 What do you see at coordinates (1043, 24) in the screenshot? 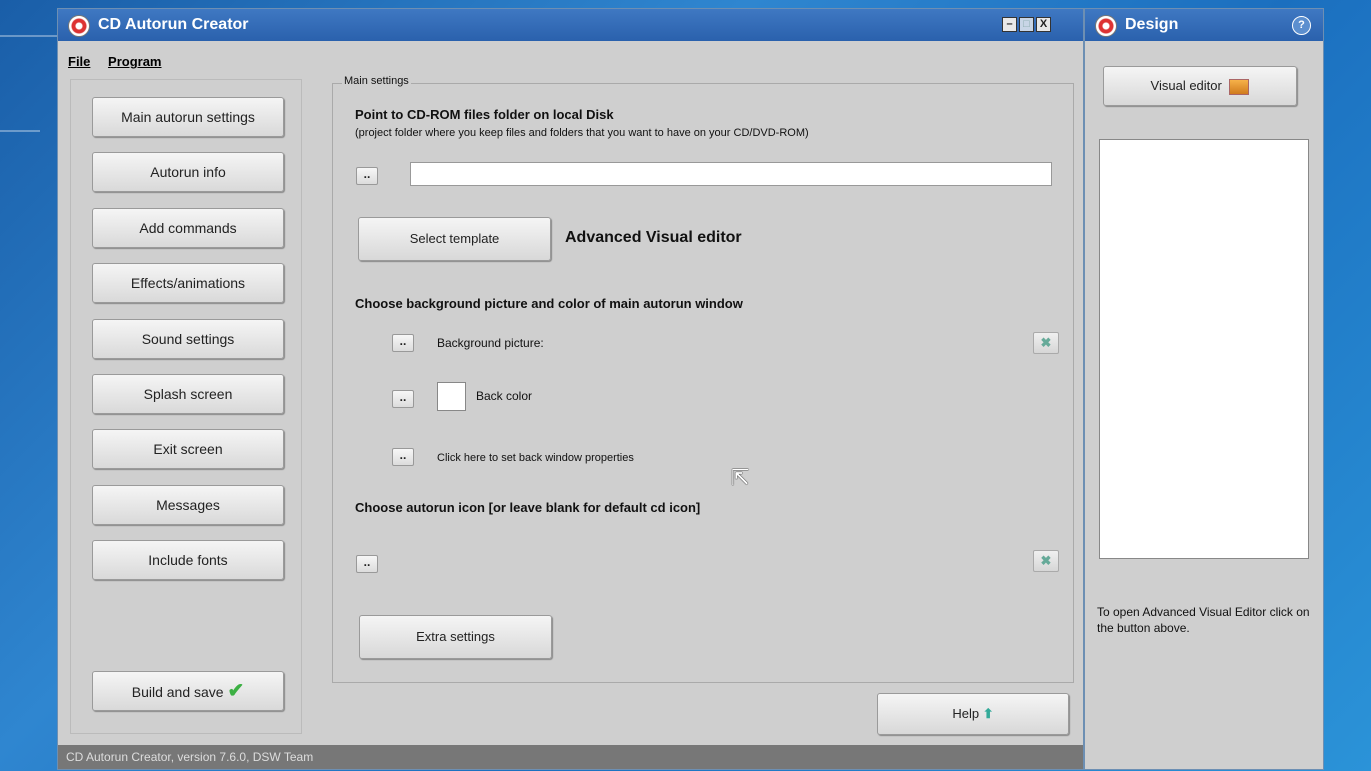
I see `close-button: X` at bounding box center [1043, 24].